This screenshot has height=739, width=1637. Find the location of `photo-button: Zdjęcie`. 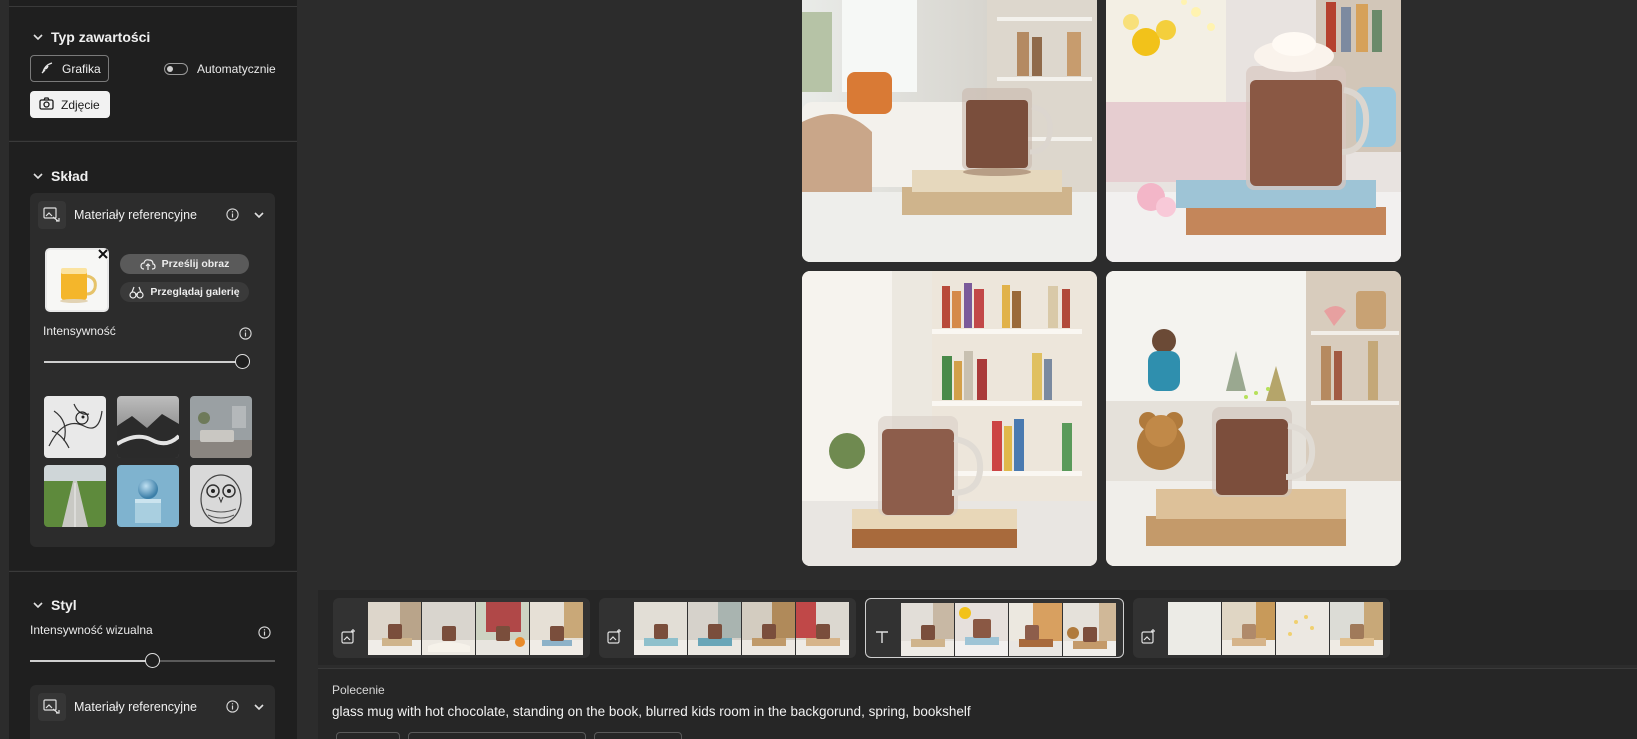

photo-button: Zdjęcie is located at coordinates (70, 104).